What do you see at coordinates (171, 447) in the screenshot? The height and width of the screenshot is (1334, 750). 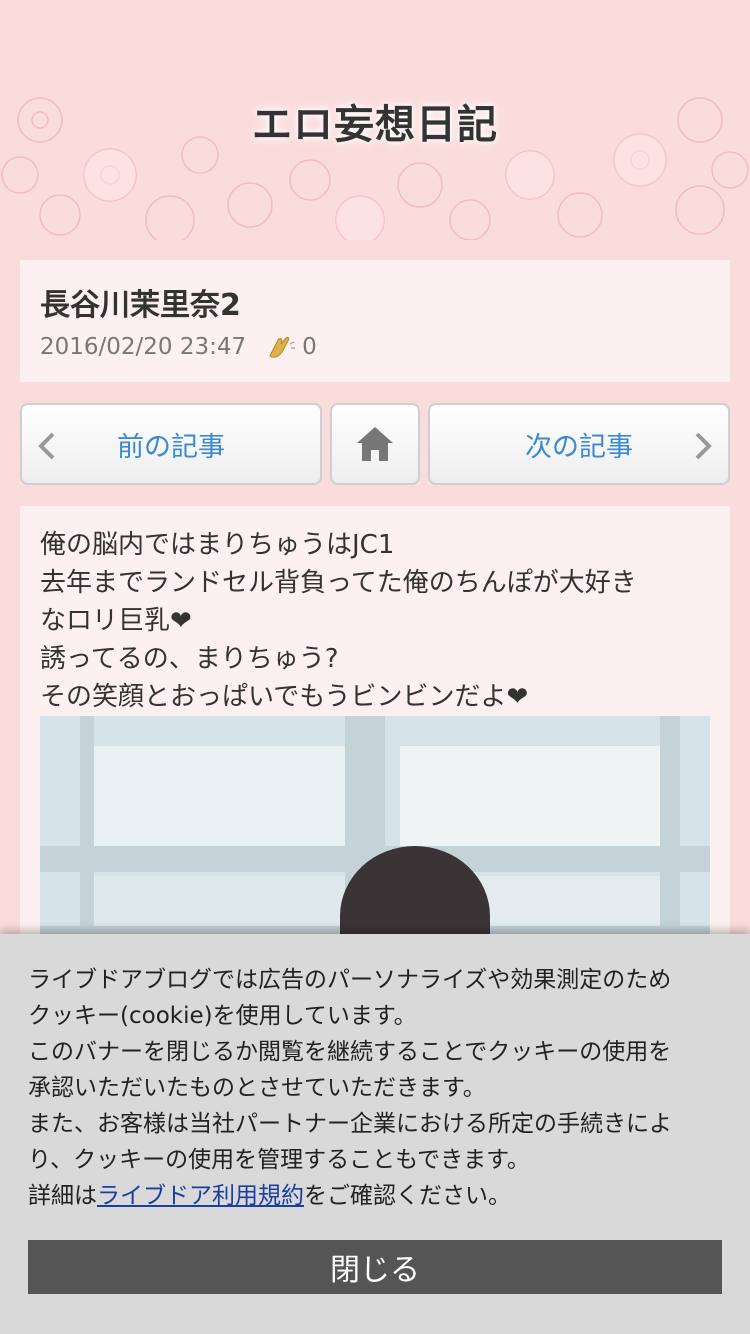 I see `prev-article-label: 前の記事` at bounding box center [171, 447].